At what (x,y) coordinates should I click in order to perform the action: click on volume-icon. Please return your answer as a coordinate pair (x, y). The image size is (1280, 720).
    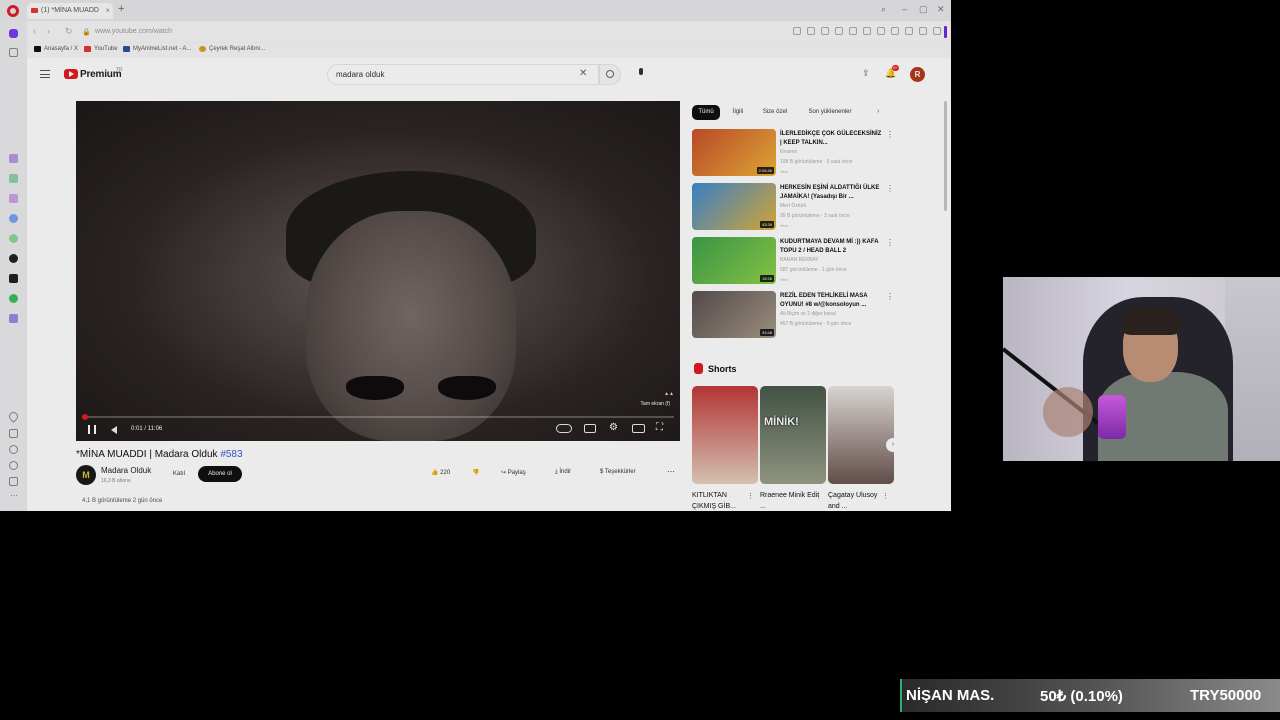
    Looking at the image, I should click on (114, 430).